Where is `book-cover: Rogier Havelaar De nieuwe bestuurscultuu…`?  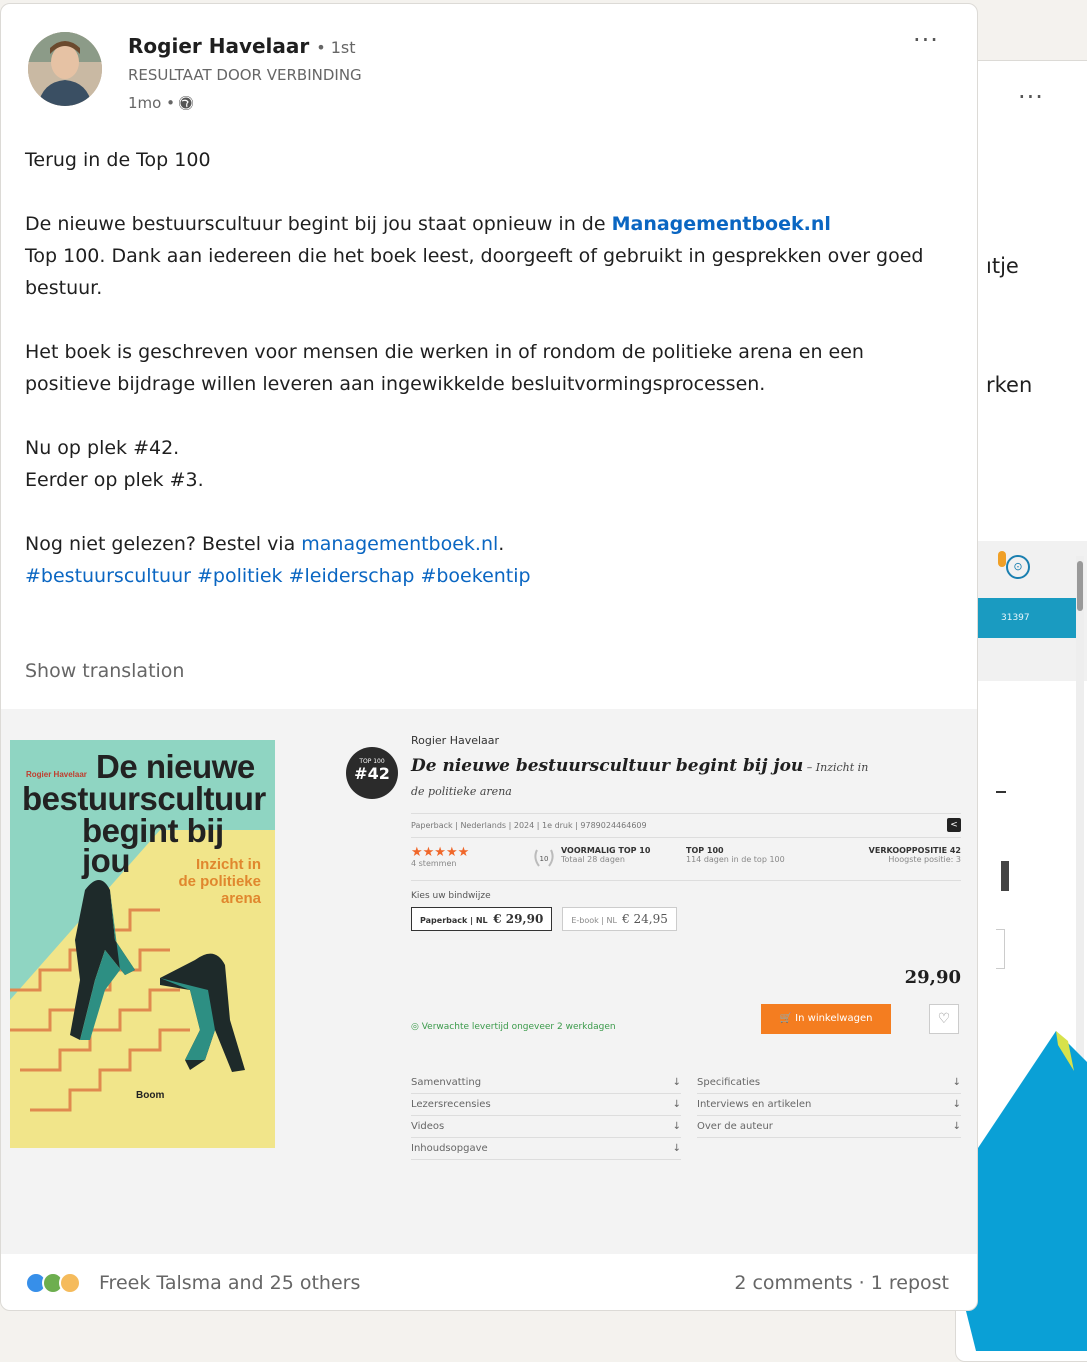
book-cover: Rogier Havelaar De nieuwe bestuurscultuu… is located at coordinates (142, 944).